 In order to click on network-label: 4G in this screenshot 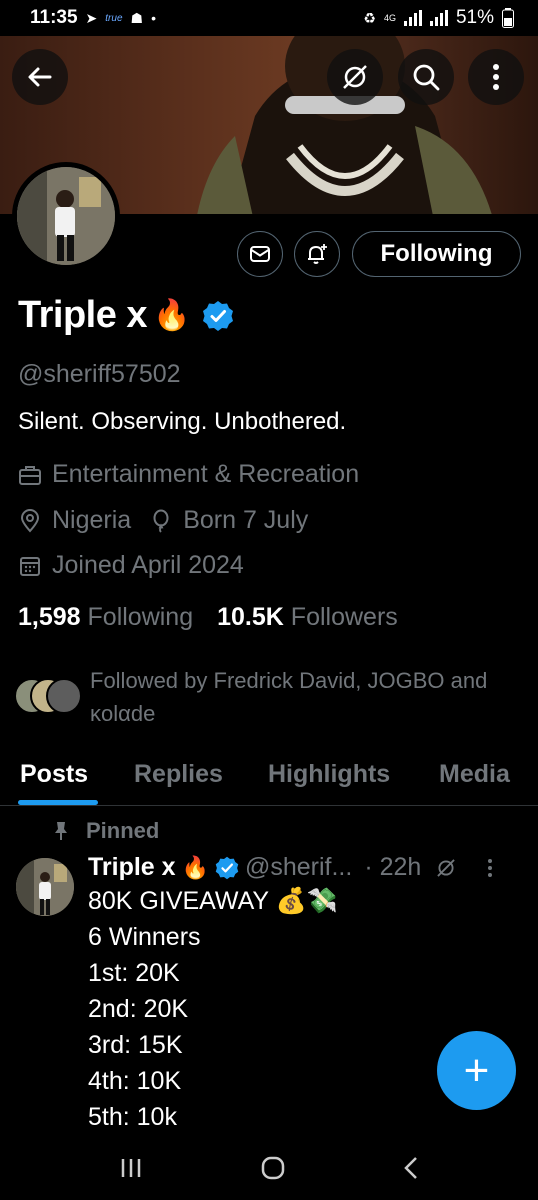, I will do `click(389, 17)`.